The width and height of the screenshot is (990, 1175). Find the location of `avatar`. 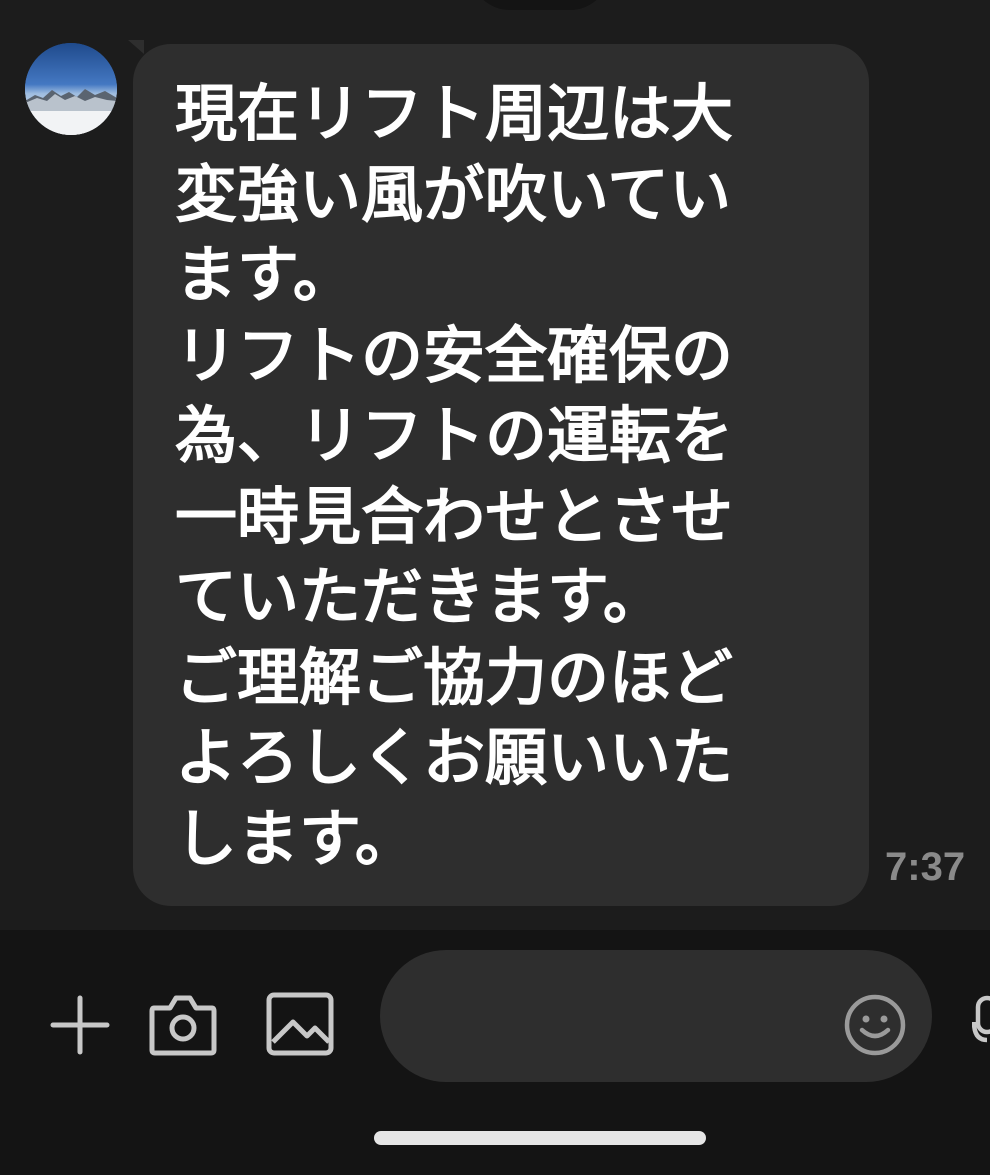

avatar is located at coordinates (71, 89).